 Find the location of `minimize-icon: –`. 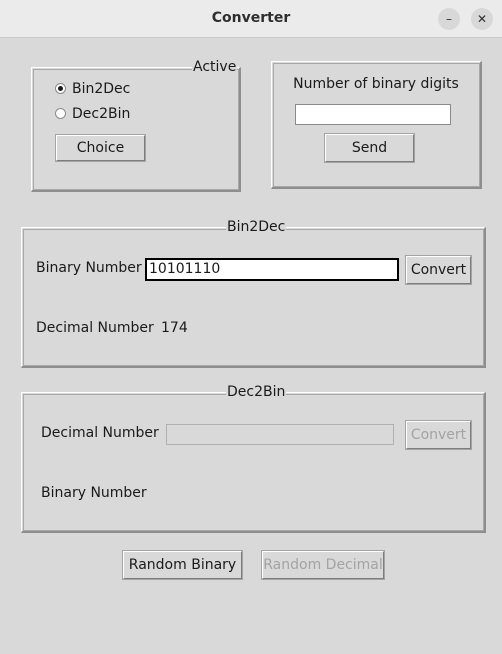

minimize-icon: – is located at coordinates (449, 19).